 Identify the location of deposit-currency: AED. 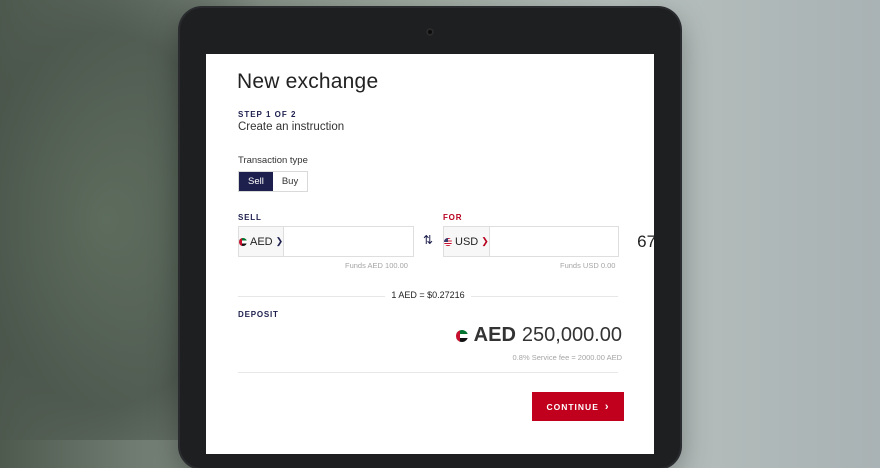
(494, 335).